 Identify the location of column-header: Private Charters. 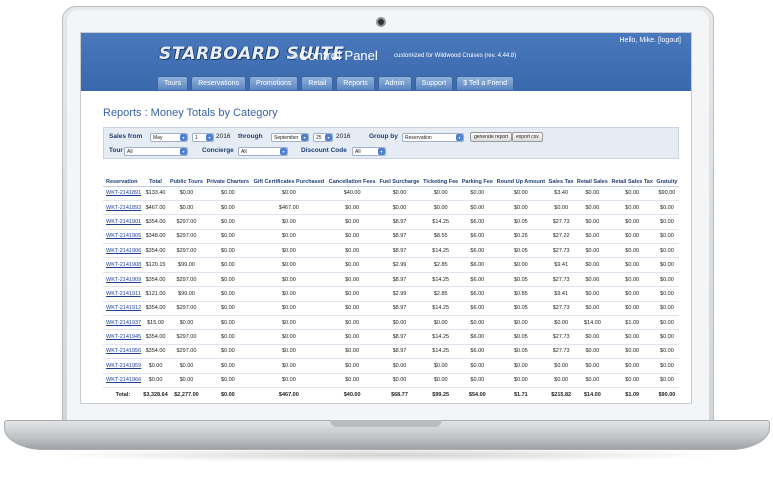
(228, 175).